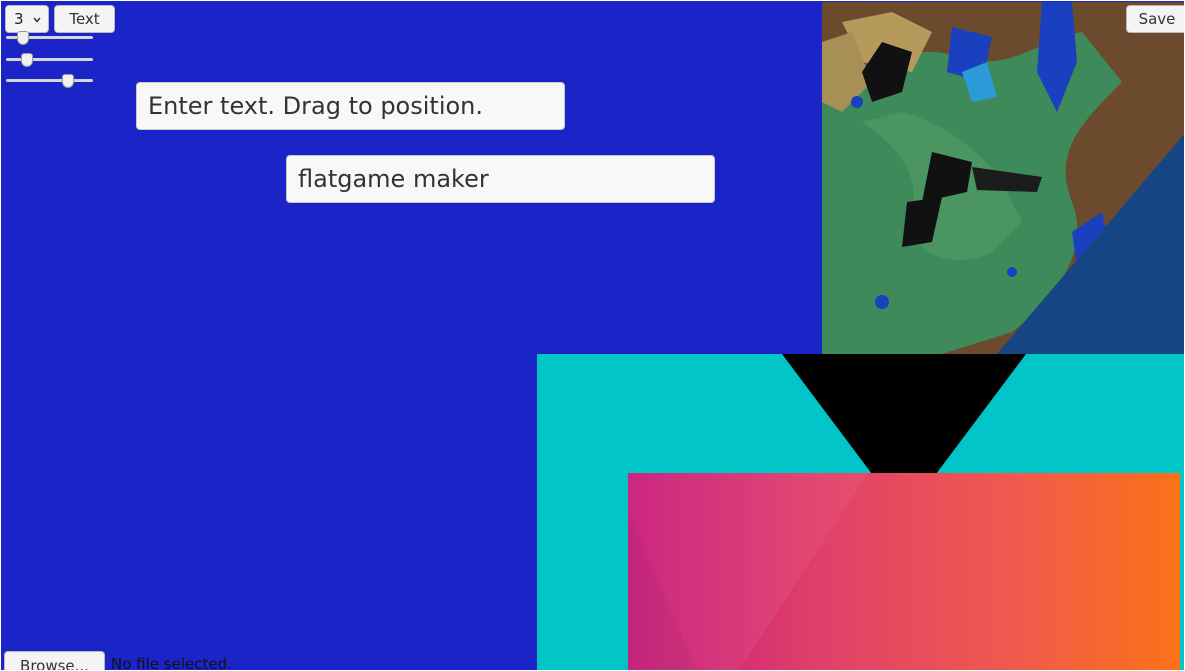  I want to click on layer-select-value: 3, so click(19, 19).